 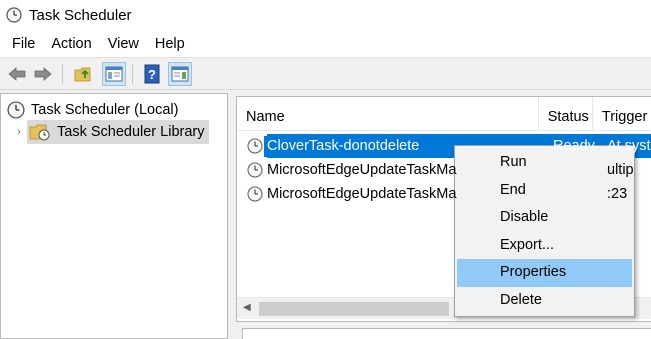 I want to click on window-title: Task Scheduler, so click(x=80, y=15).